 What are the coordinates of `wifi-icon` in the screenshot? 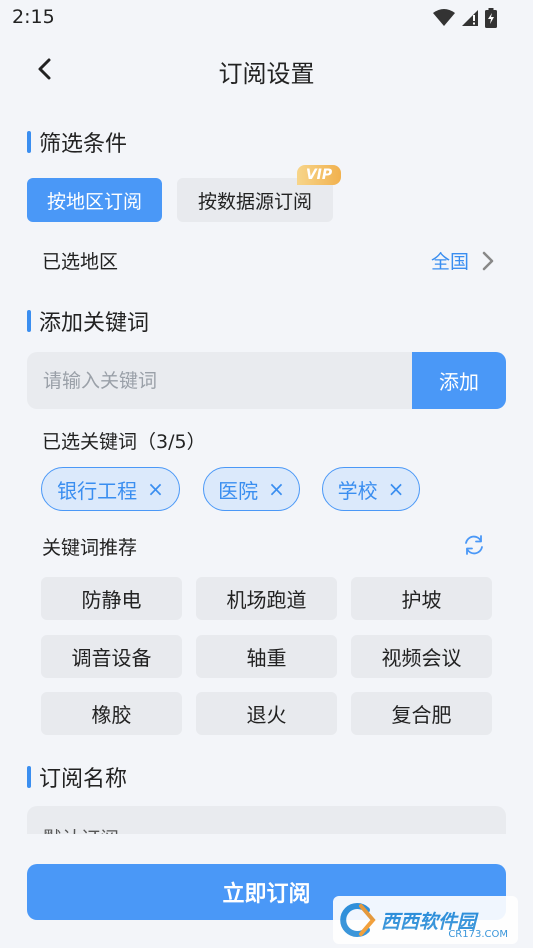 It's located at (444, 17).